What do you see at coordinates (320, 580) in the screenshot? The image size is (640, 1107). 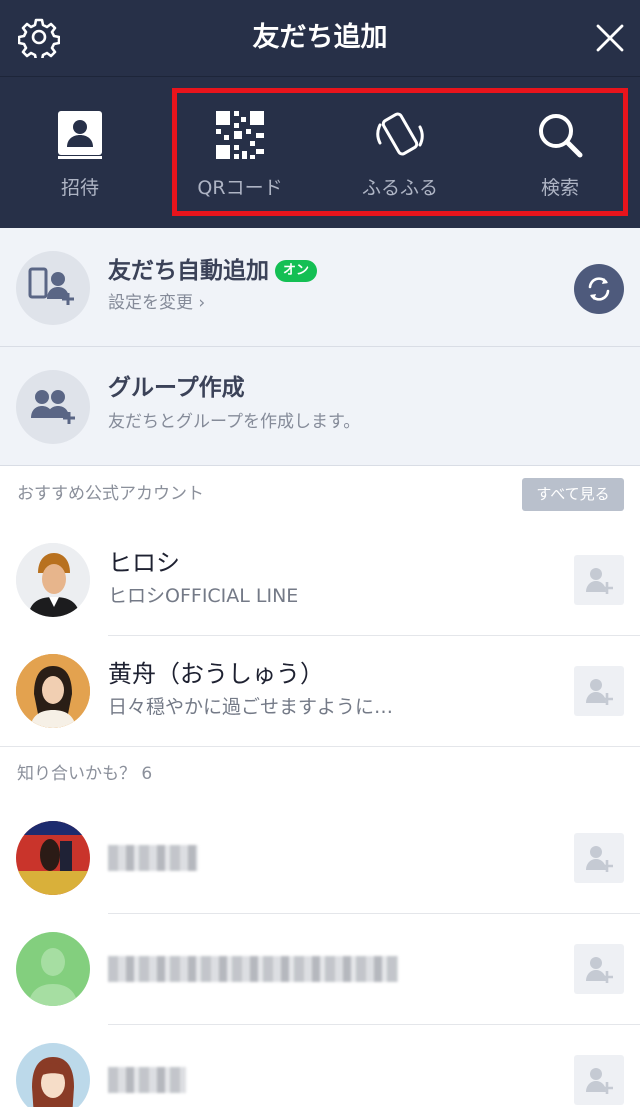 I see `list-item: ヒロシ ヒロシOFFICIAL LINE` at bounding box center [320, 580].